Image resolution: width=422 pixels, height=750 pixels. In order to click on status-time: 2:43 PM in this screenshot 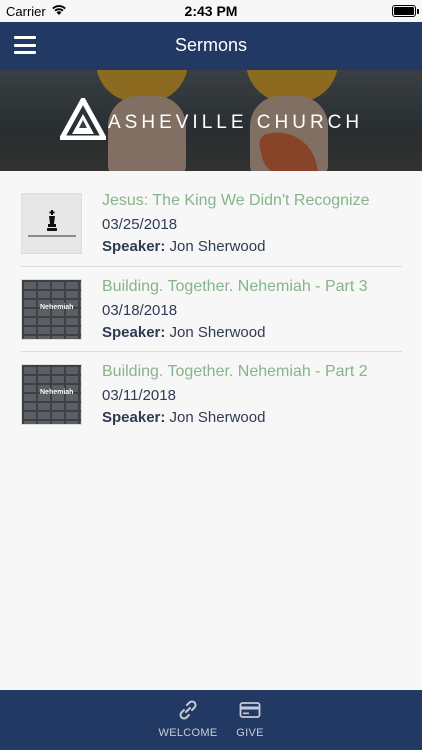, I will do `click(211, 11)`.